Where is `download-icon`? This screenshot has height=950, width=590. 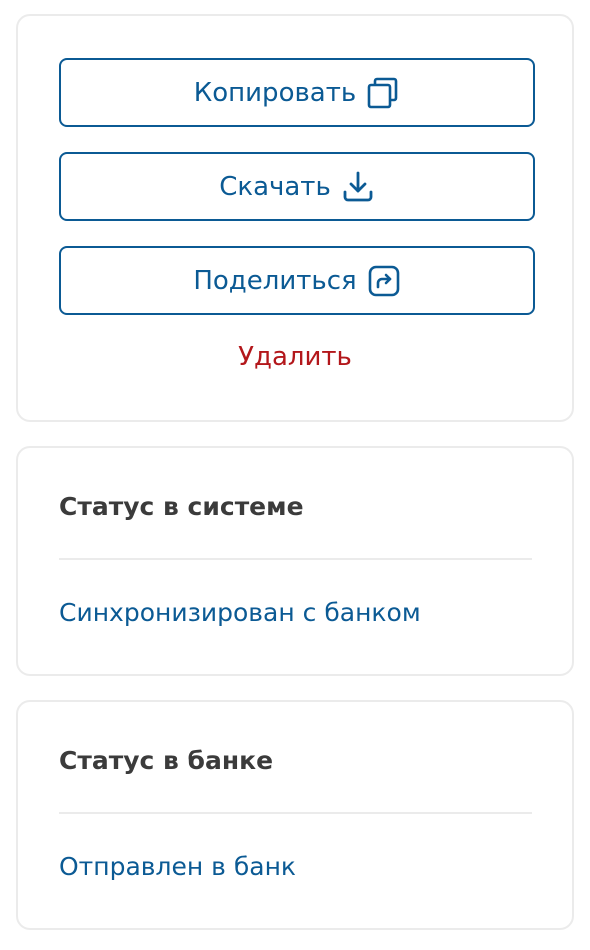
download-icon is located at coordinates (358, 187).